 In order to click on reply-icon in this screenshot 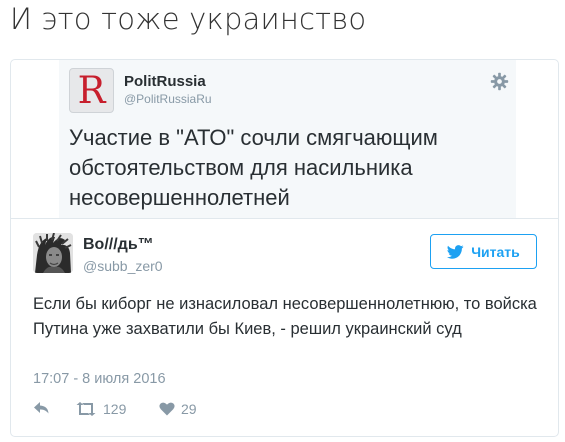, I will do `click(41, 408)`.